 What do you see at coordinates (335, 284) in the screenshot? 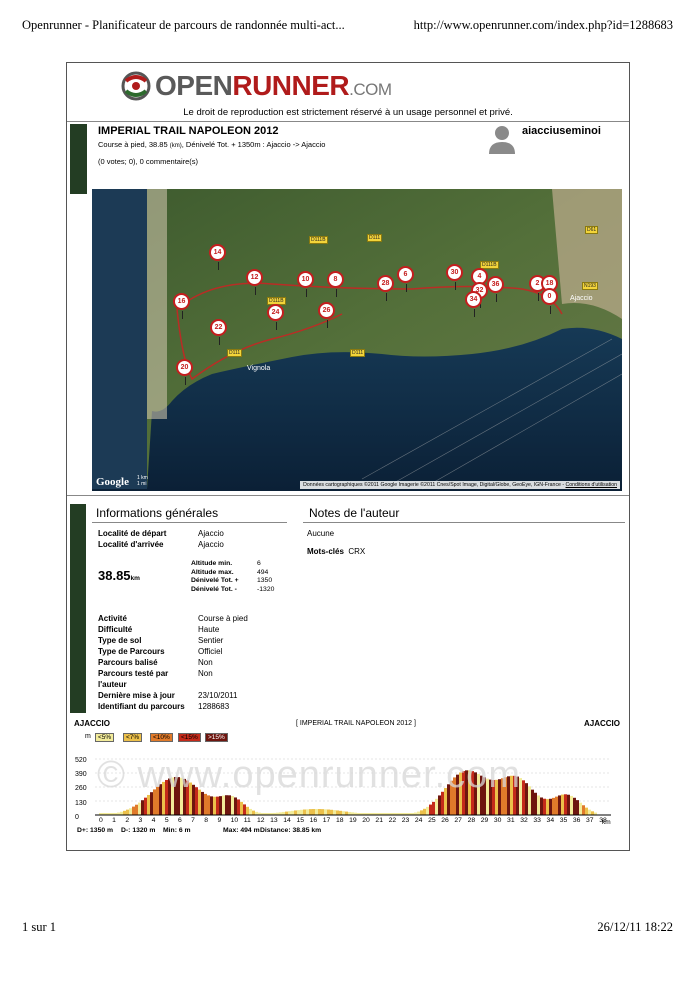
I see `km-marker: 8` at bounding box center [335, 284].